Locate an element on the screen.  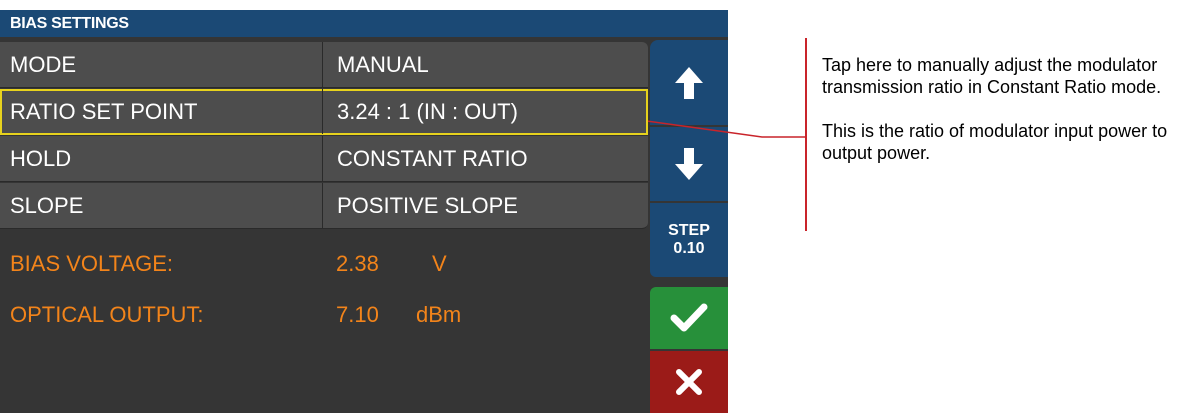
setting-label: RATIO SET POINT is located at coordinates (104, 111).